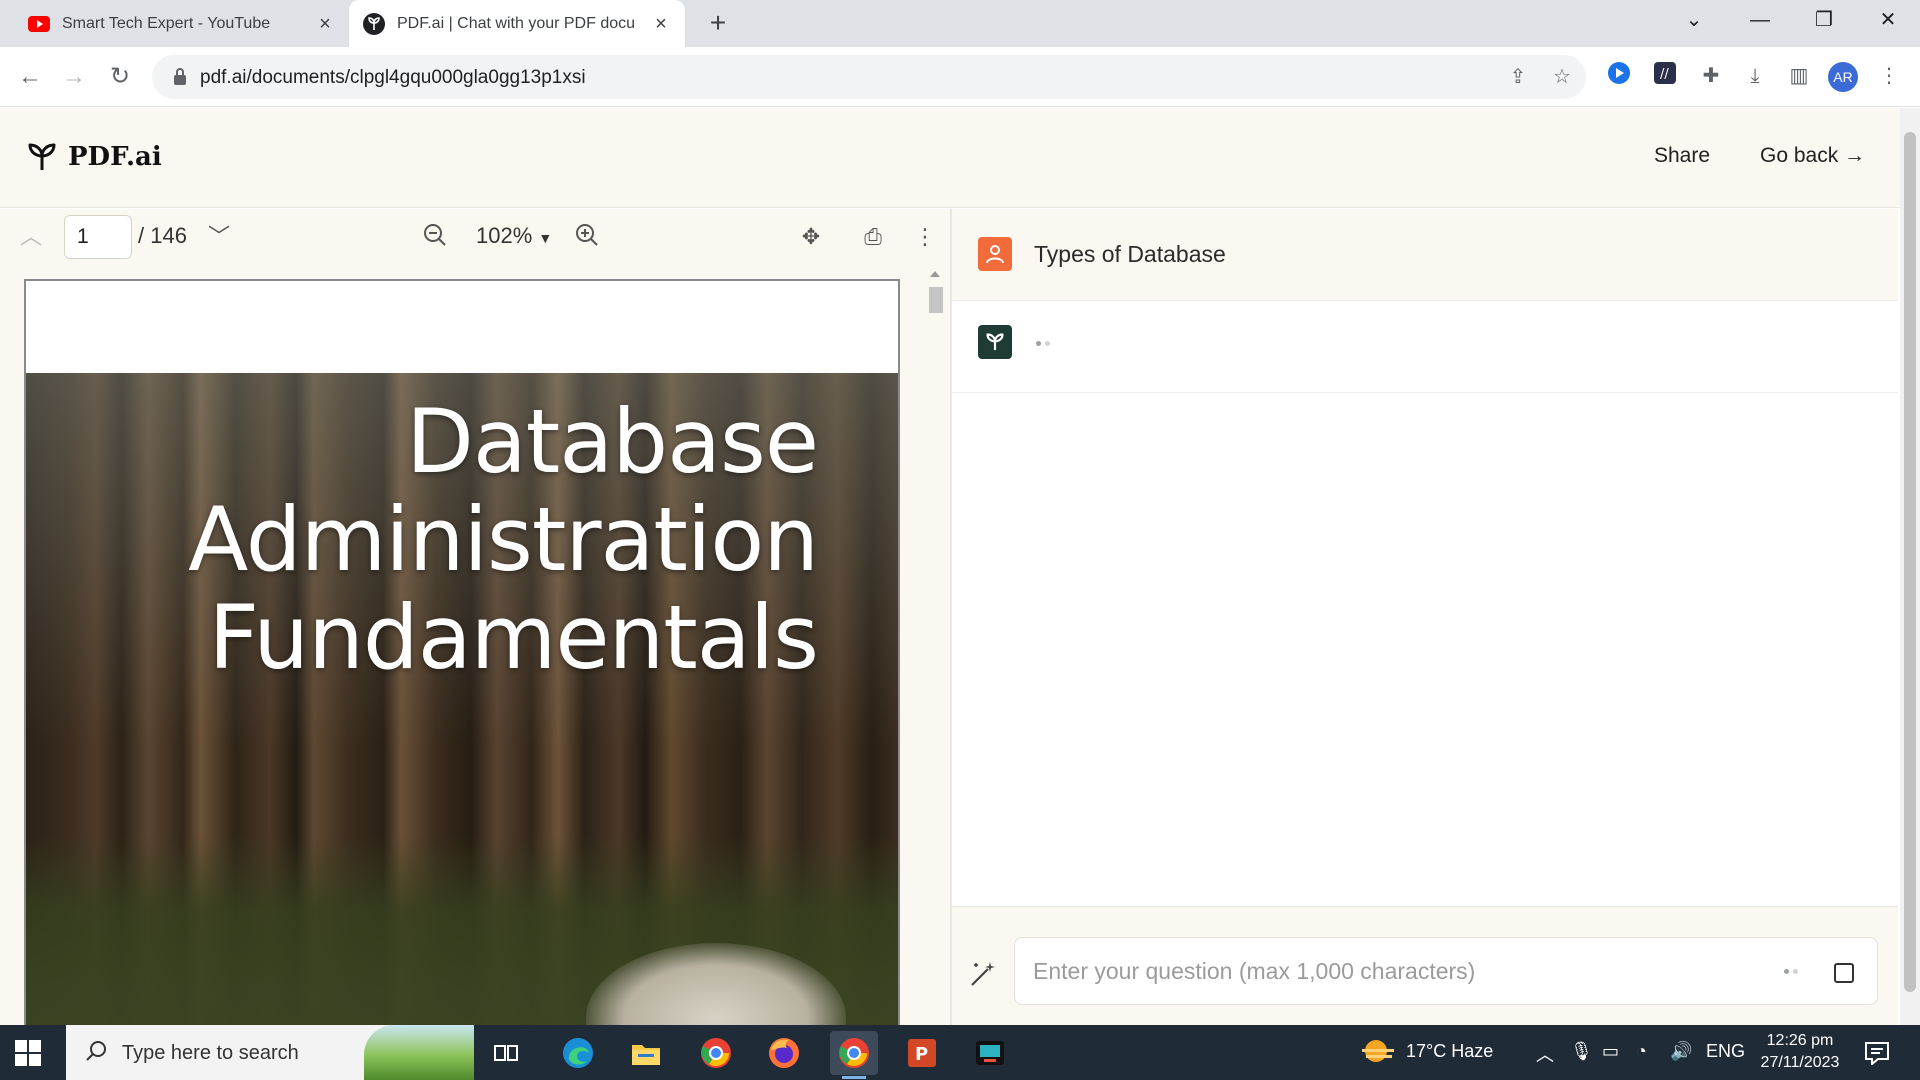  What do you see at coordinates (1800, 1062) in the screenshot?
I see `clock-date: 27/11/2023` at bounding box center [1800, 1062].